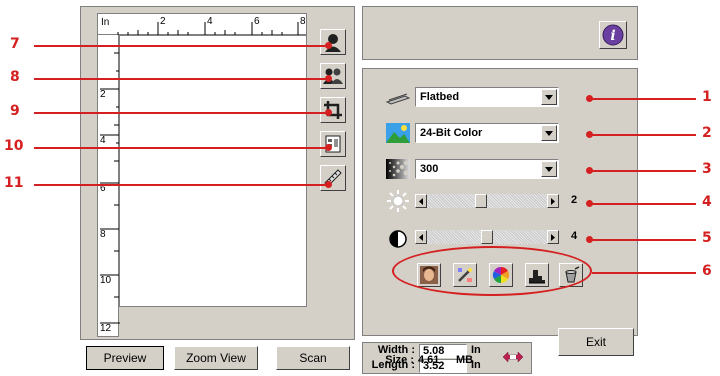 The image size is (720, 376). What do you see at coordinates (333, 76) in the screenshot?
I see `multi-region-button` at bounding box center [333, 76].